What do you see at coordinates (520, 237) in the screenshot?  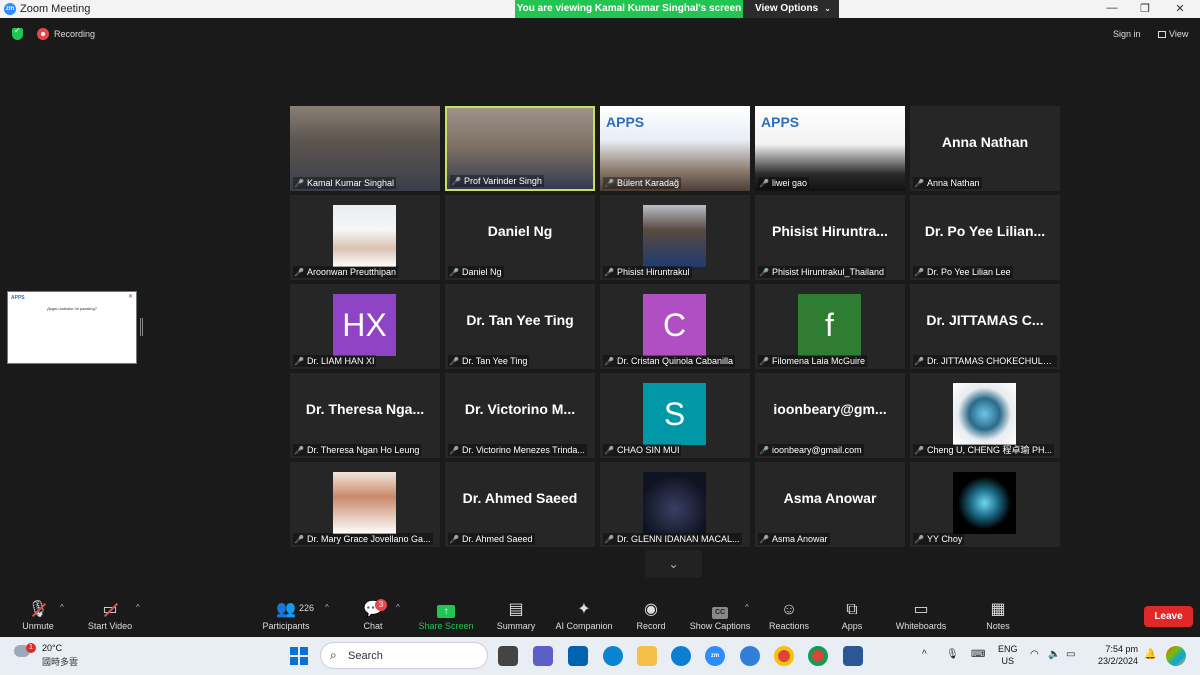 I see `participant-tile: Daniel Ng 🎤 Daniel Ng` at bounding box center [520, 237].